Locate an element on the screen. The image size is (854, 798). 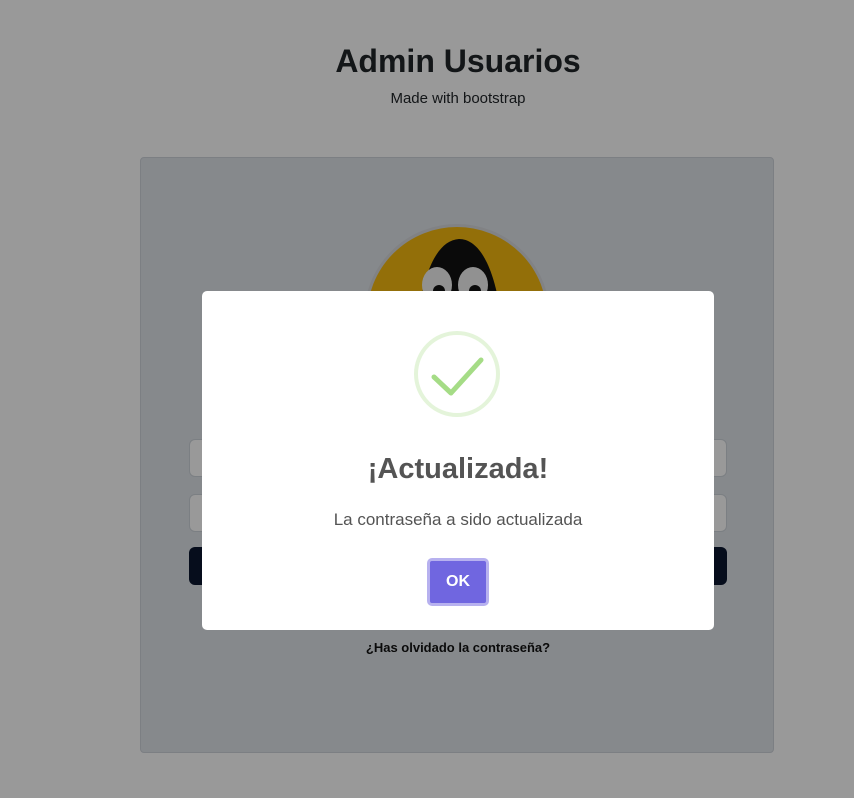
dialog-title: ¡Actualizada! is located at coordinates (458, 469).